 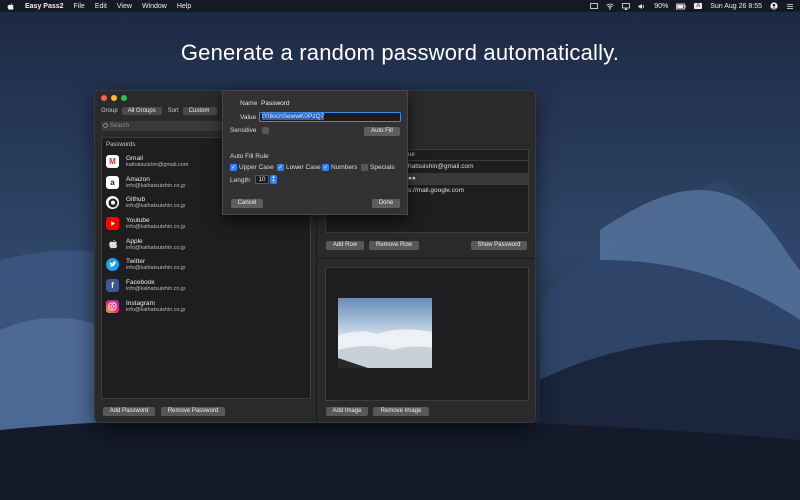 What do you see at coordinates (136, 262) in the screenshot?
I see `item-name: Twitter` at bounding box center [136, 262].